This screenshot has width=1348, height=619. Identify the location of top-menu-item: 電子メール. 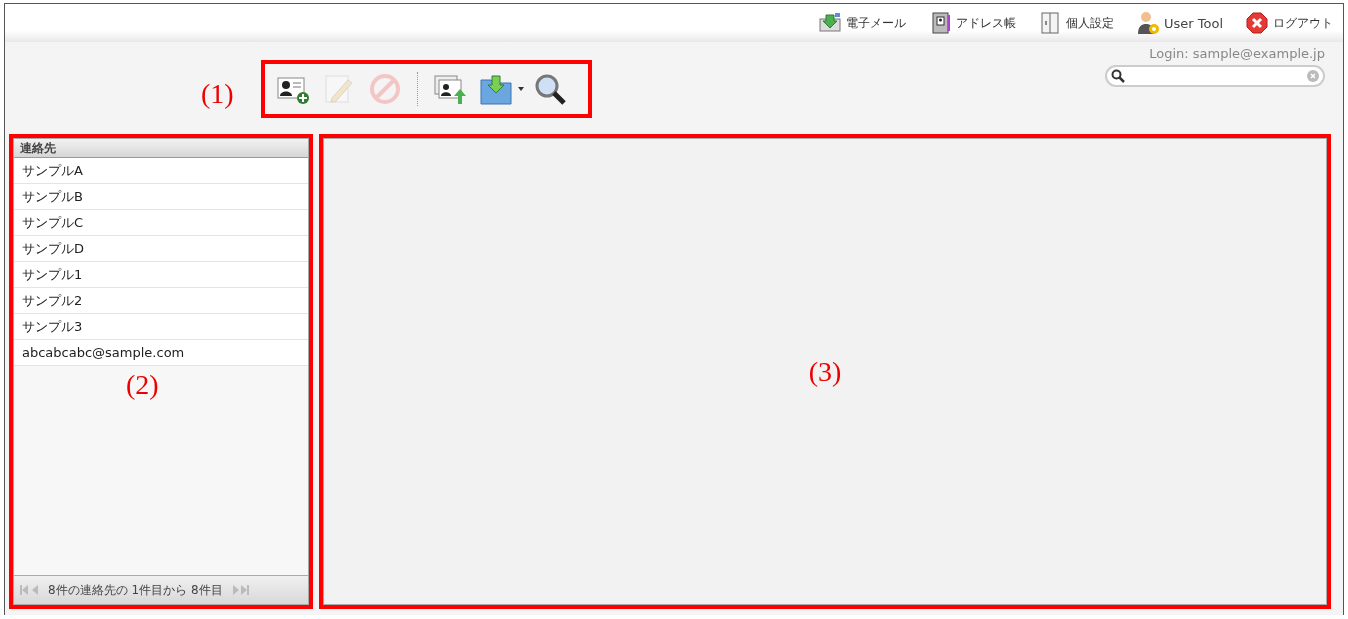
(862, 23).